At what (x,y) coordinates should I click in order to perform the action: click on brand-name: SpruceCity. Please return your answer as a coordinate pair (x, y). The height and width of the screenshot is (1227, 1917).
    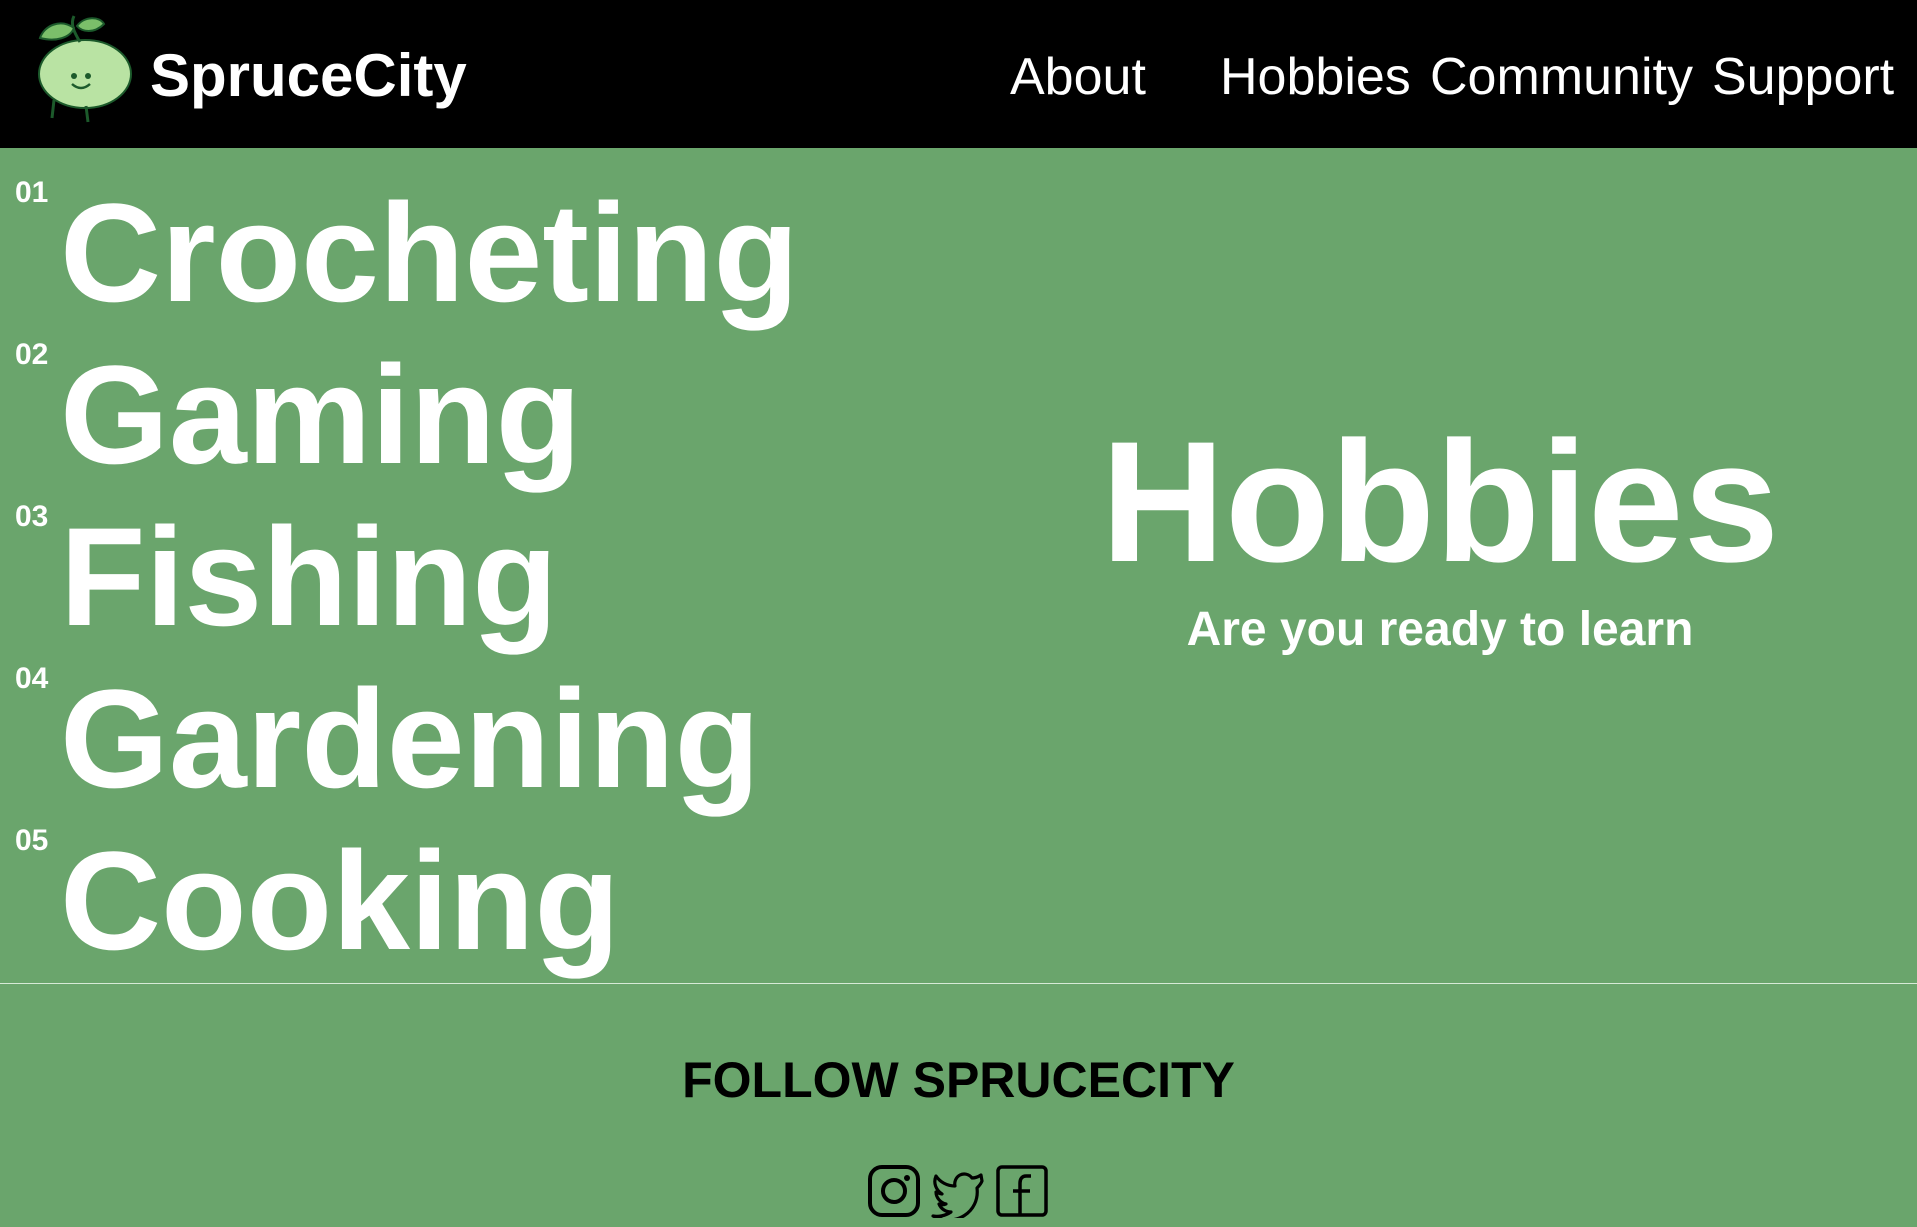
    Looking at the image, I should click on (308, 76).